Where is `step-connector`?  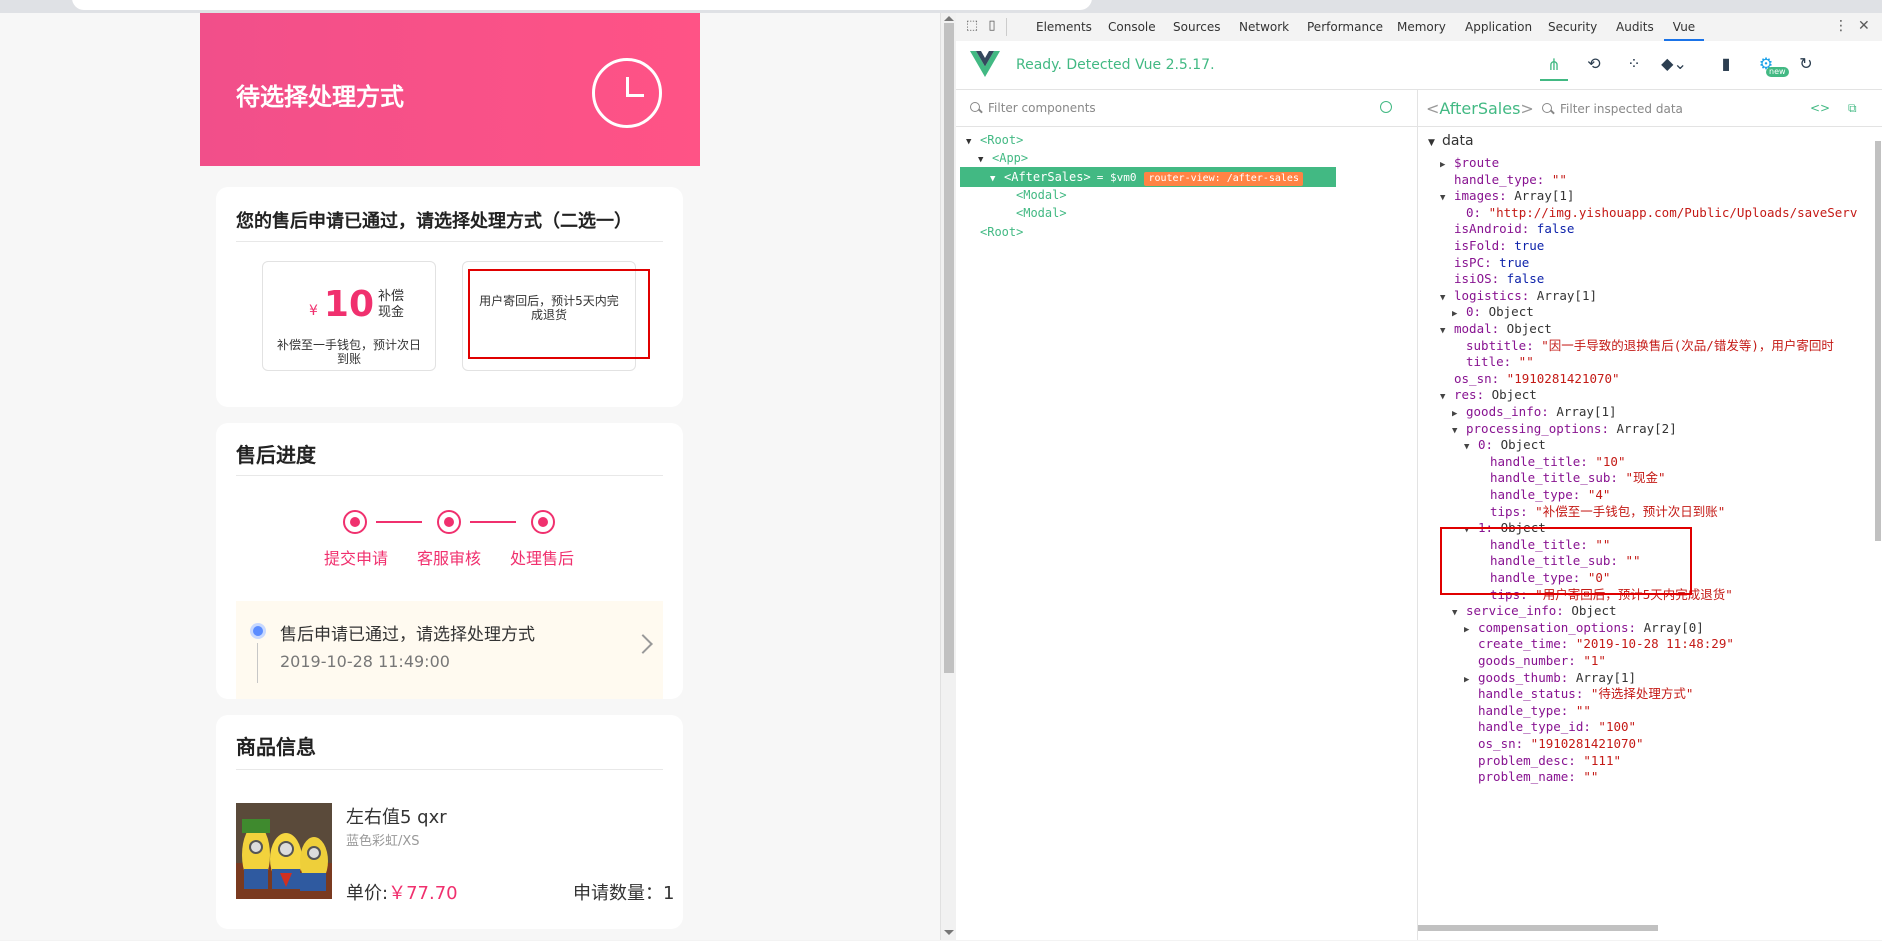
step-connector is located at coordinates (493, 522).